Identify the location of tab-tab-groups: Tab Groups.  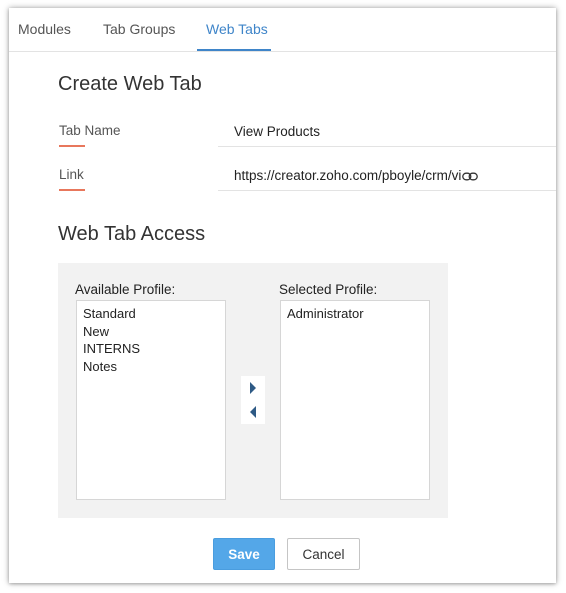
(139, 29).